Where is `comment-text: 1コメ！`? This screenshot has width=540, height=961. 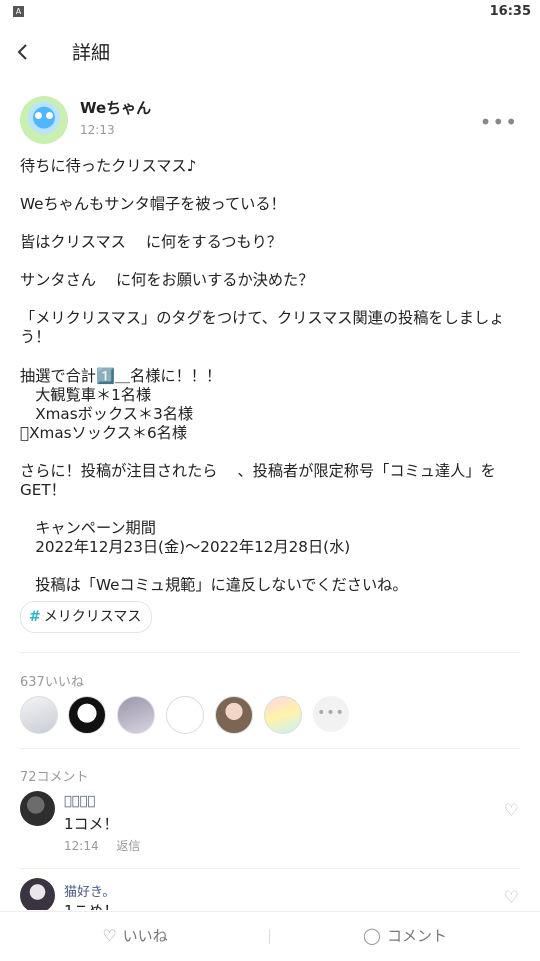 comment-text: 1コメ！ is located at coordinates (91, 824).